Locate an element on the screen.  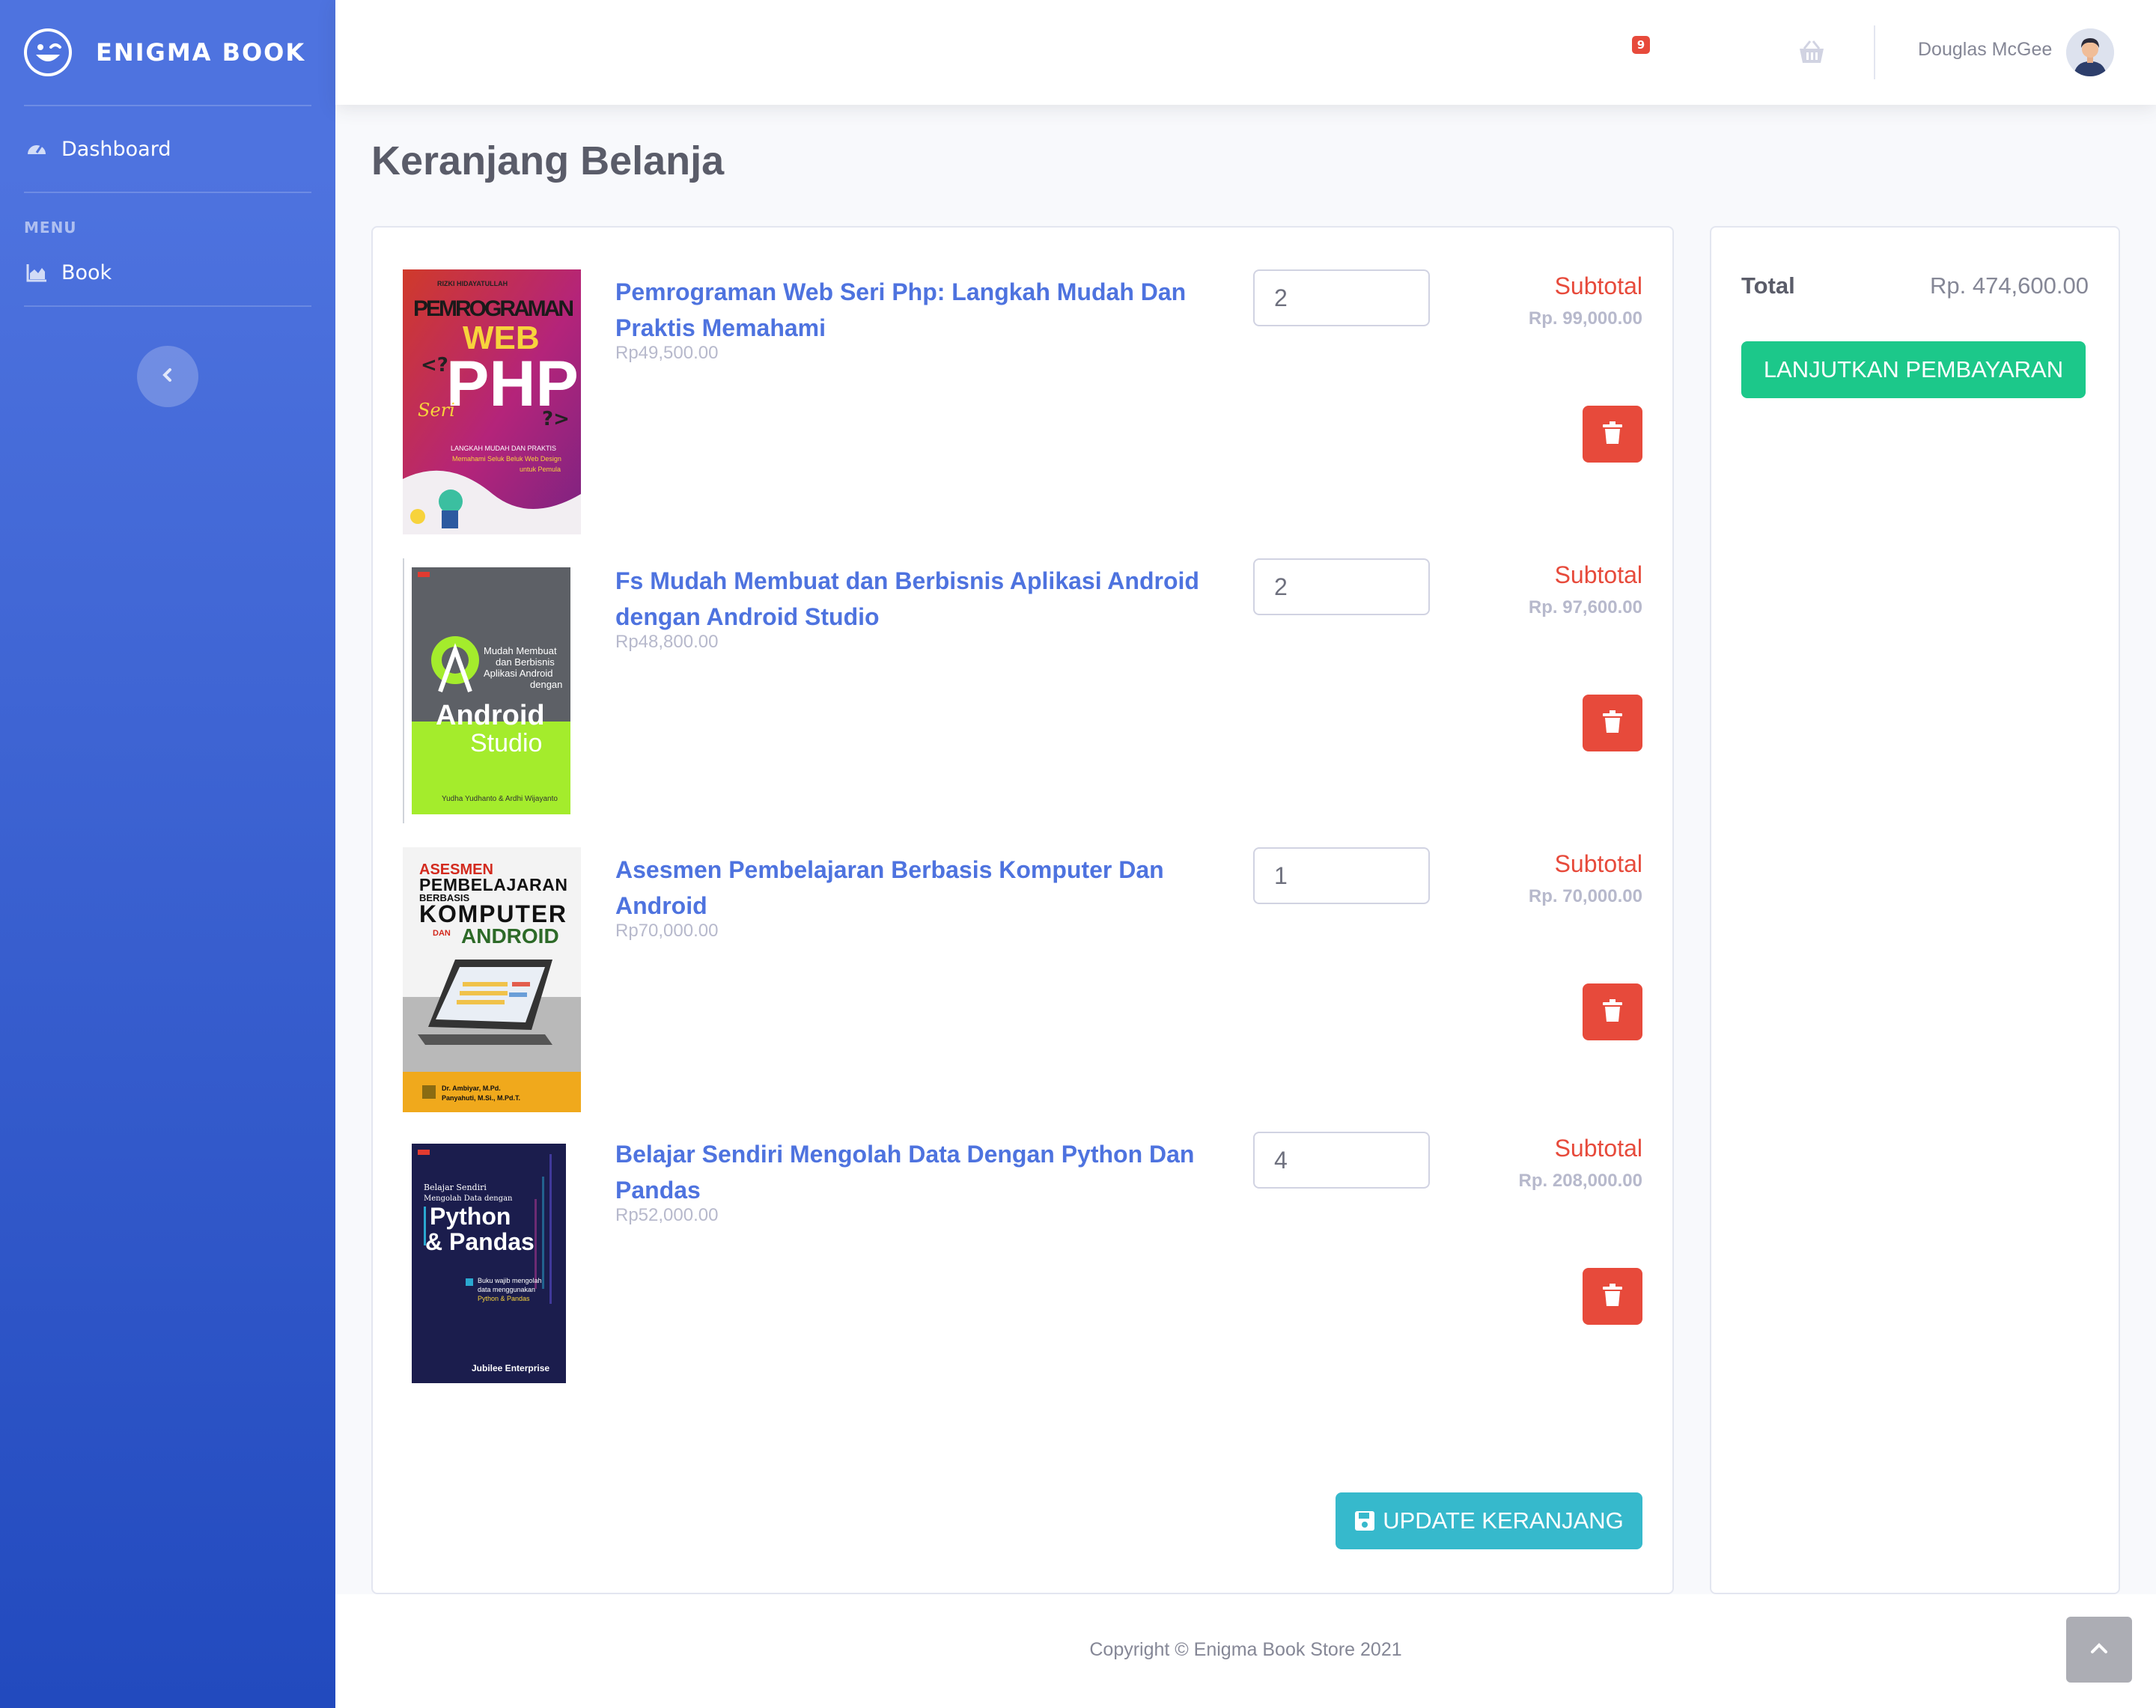
page-title: Keranjang Belanja is located at coordinates (548, 160).